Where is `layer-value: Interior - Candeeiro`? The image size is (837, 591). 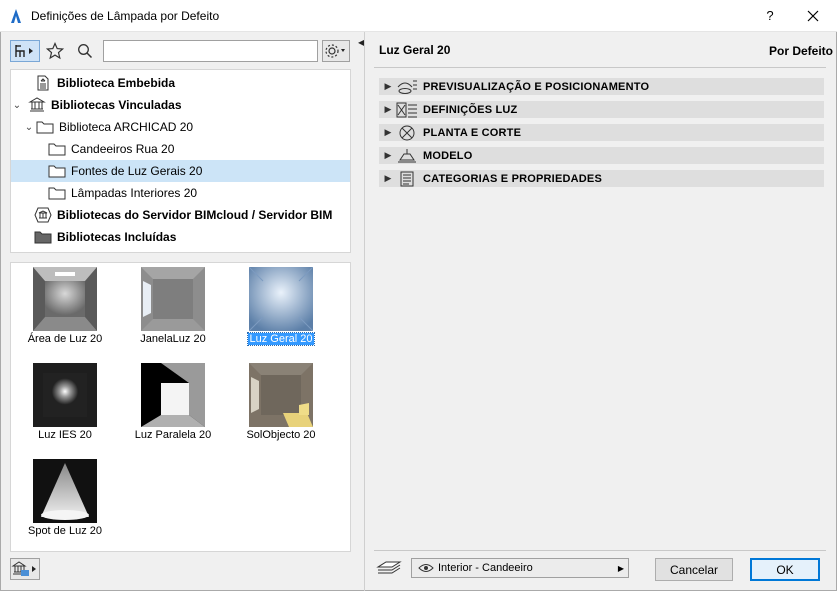
layer-value: Interior - Candeeiro is located at coordinates (485, 568).